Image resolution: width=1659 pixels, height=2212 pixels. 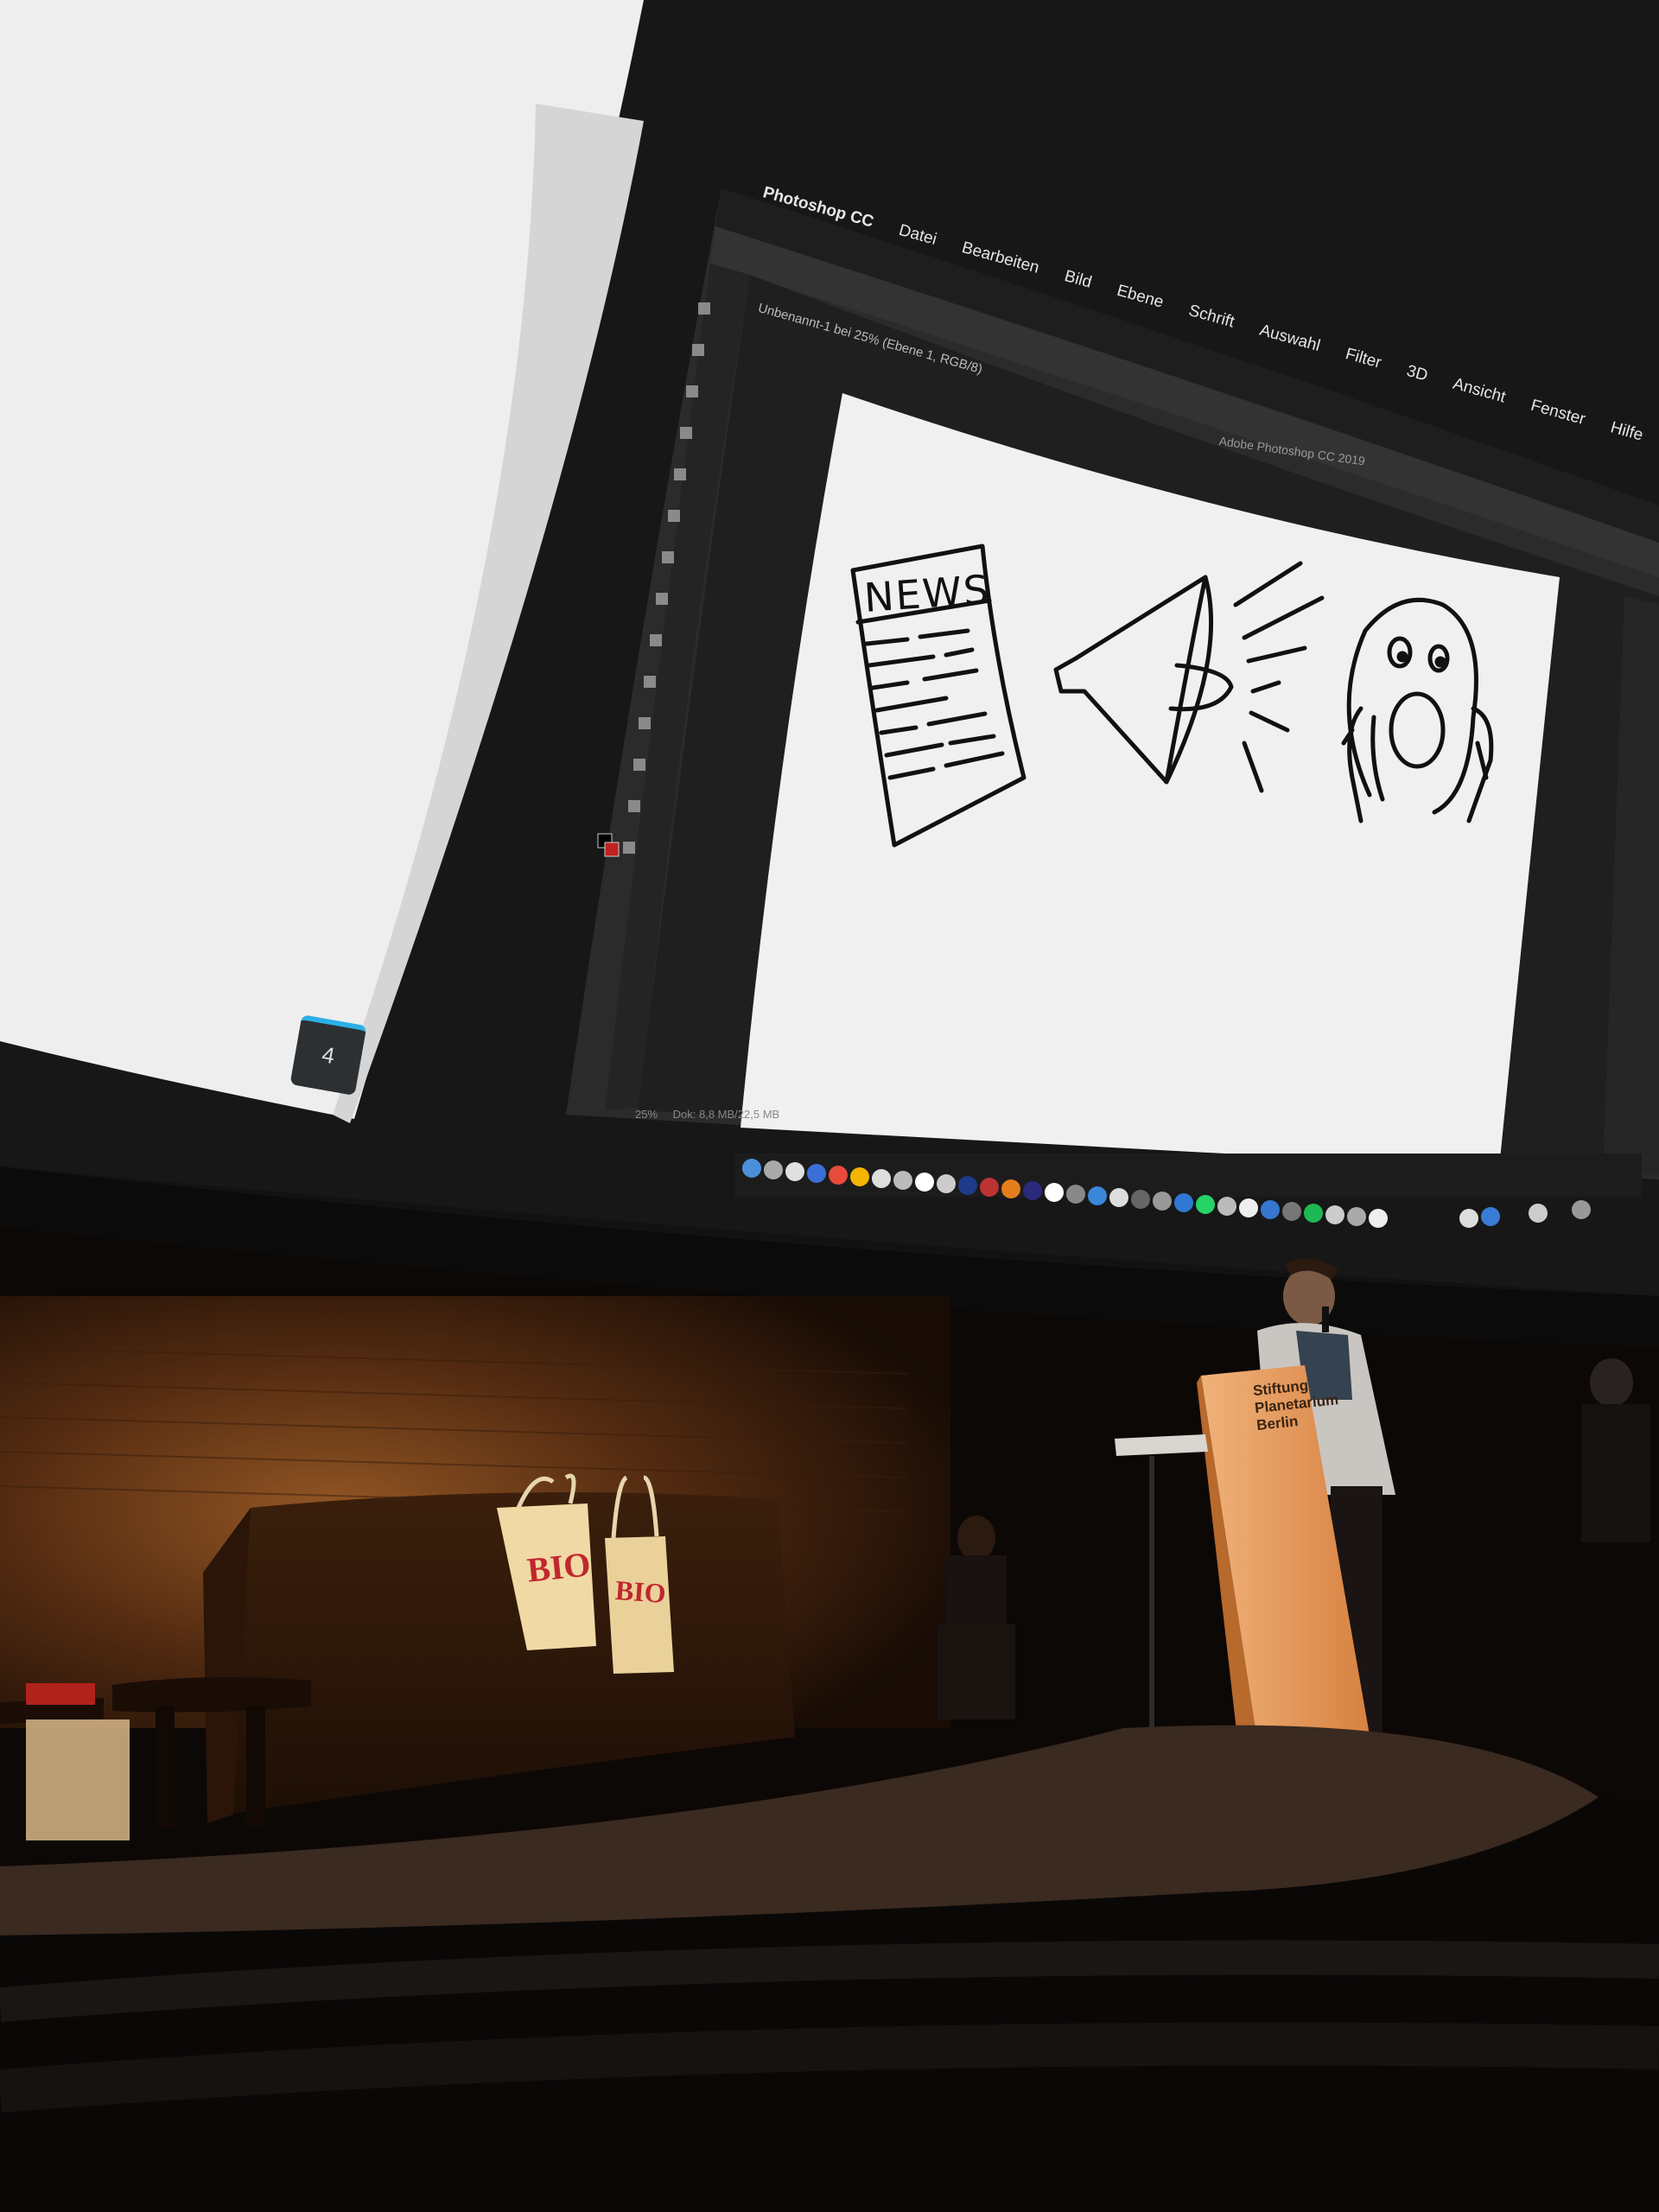 I want to click on slide-number-badge: 4, so click(x=328, y=1055).